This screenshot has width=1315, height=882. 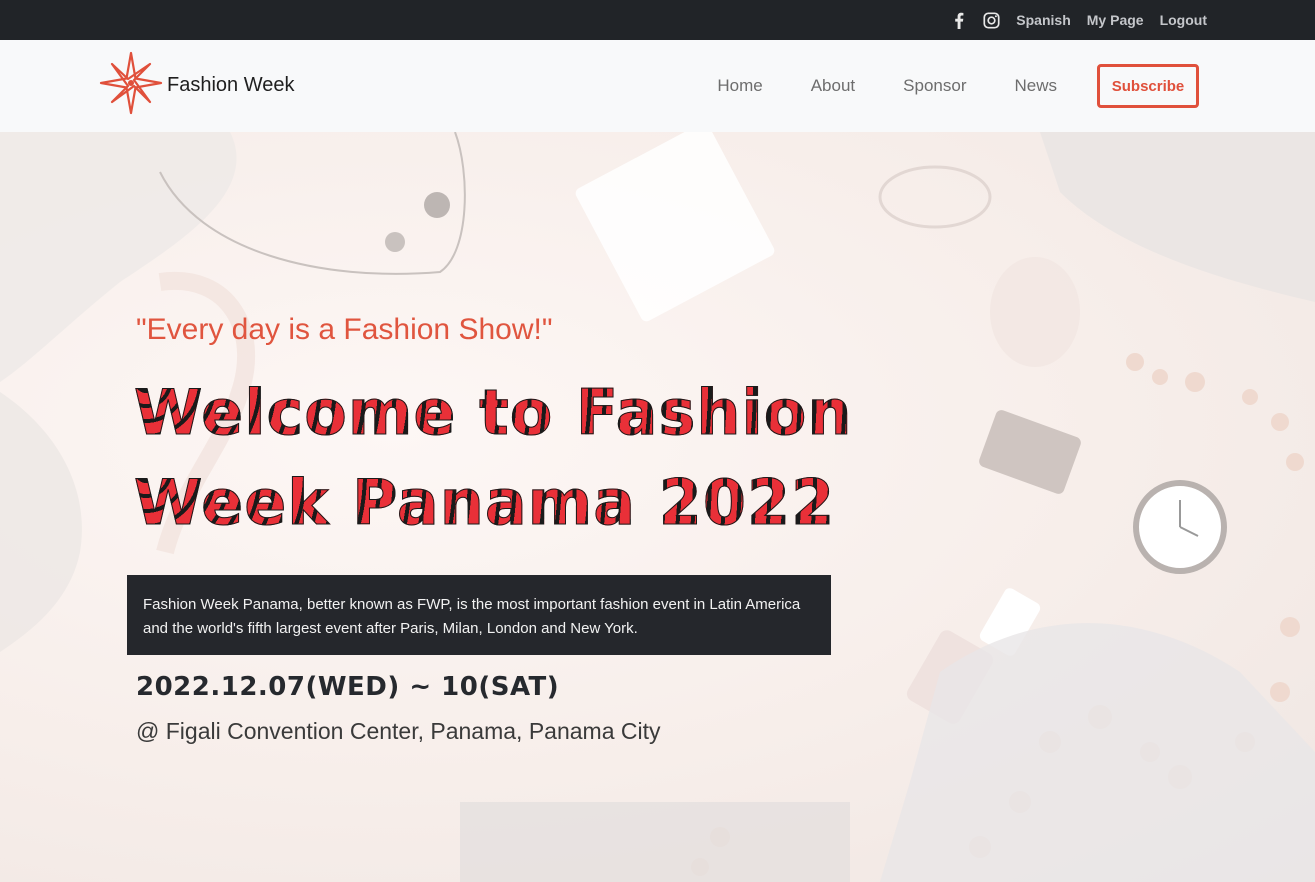 What do you see at coordinates (131, 85) in the screenshot?
I see `compass-star-icon` at bounding box center [131, 85].